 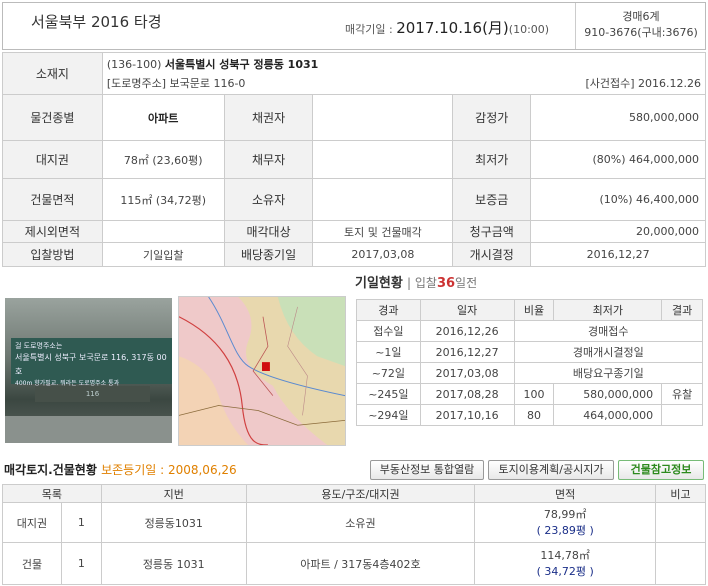 I want to click on row-ratio: 80, so click(x=534, y=415).